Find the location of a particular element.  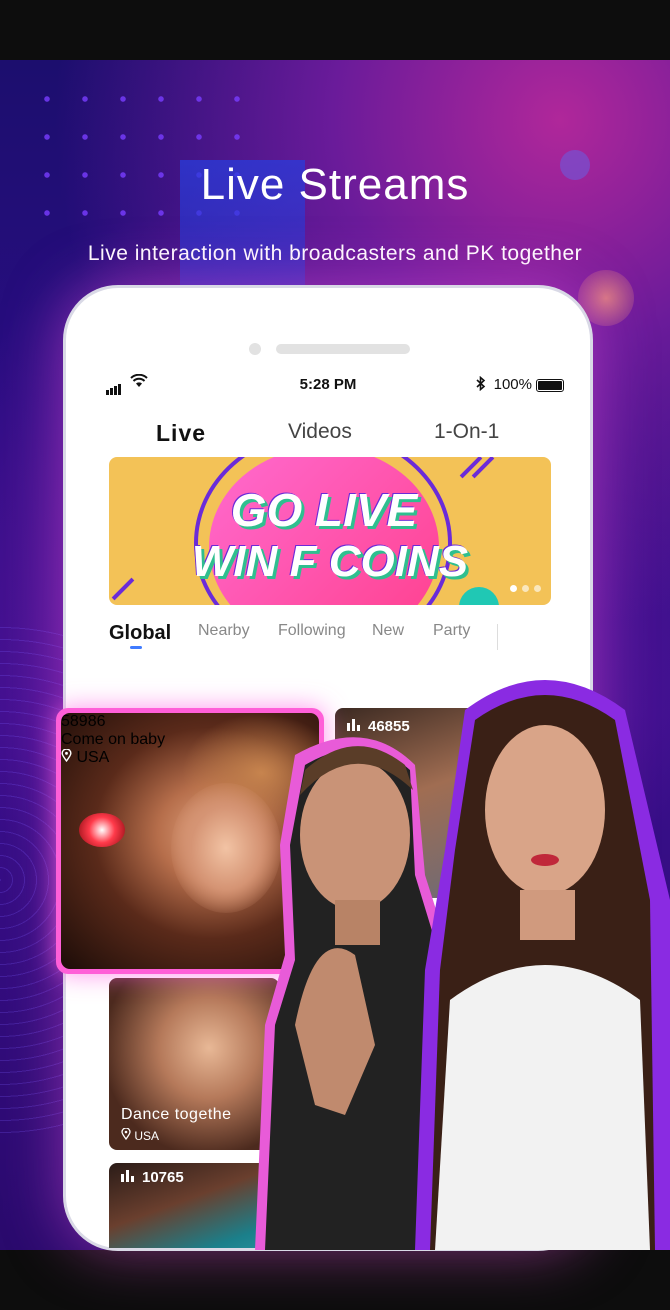

stream-thumbnail is located at coordinates (194, 1064).